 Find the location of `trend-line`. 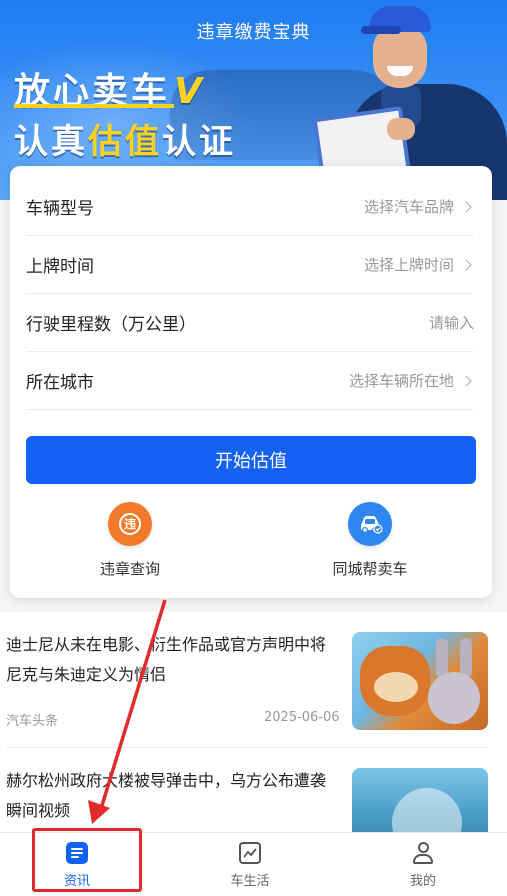

trend-line is located at coordinates (250, 852).